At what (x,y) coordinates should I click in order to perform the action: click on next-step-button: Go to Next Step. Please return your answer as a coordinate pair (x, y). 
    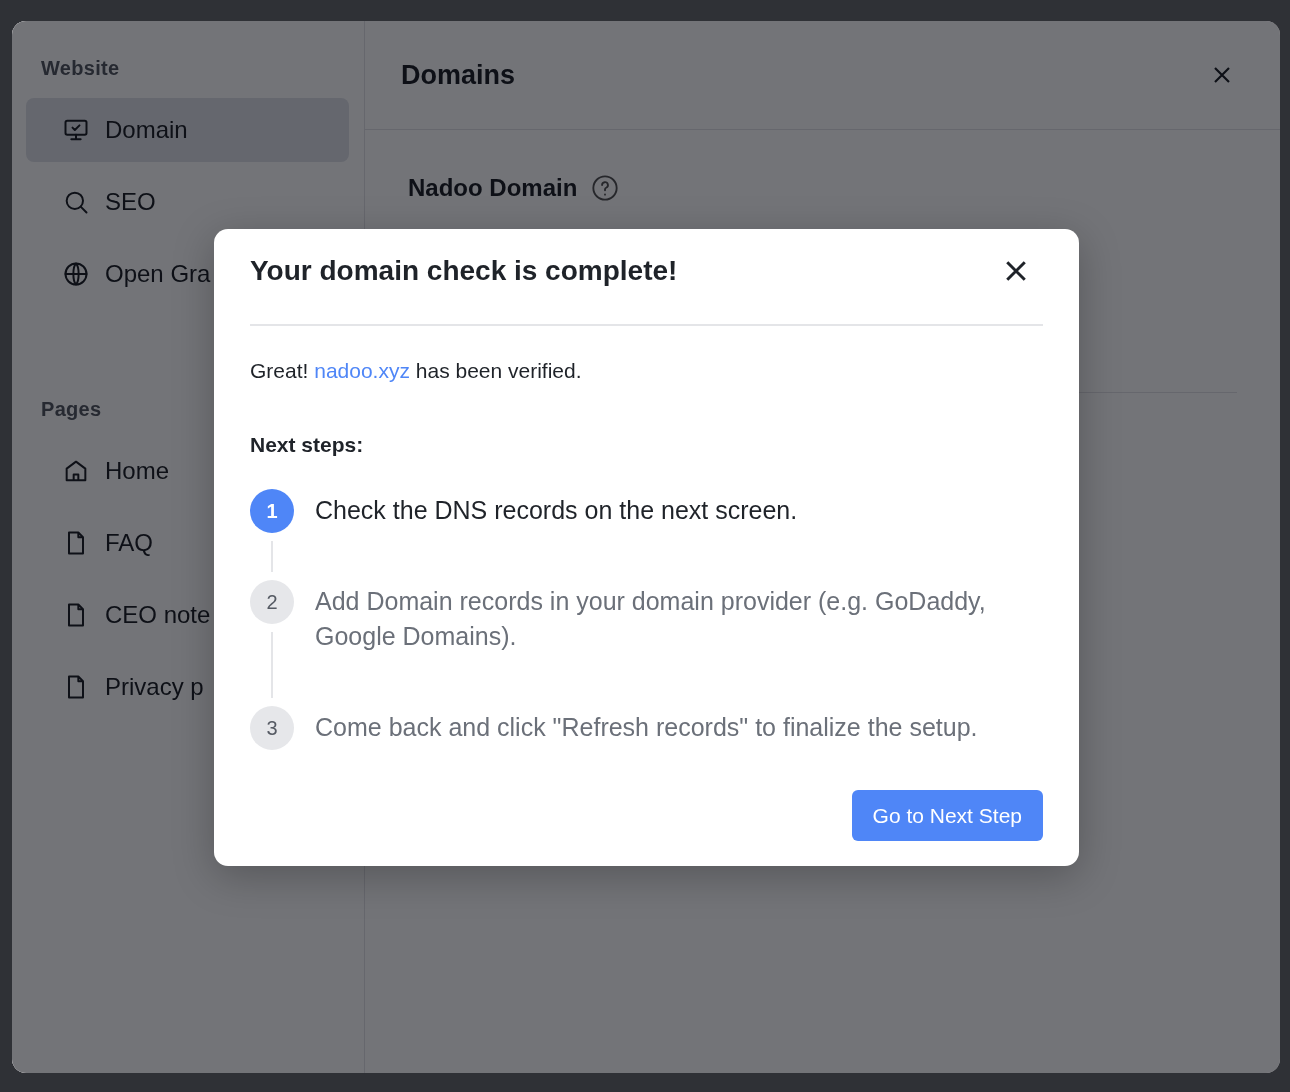
    Looking at the image, I should click on (947, 815).